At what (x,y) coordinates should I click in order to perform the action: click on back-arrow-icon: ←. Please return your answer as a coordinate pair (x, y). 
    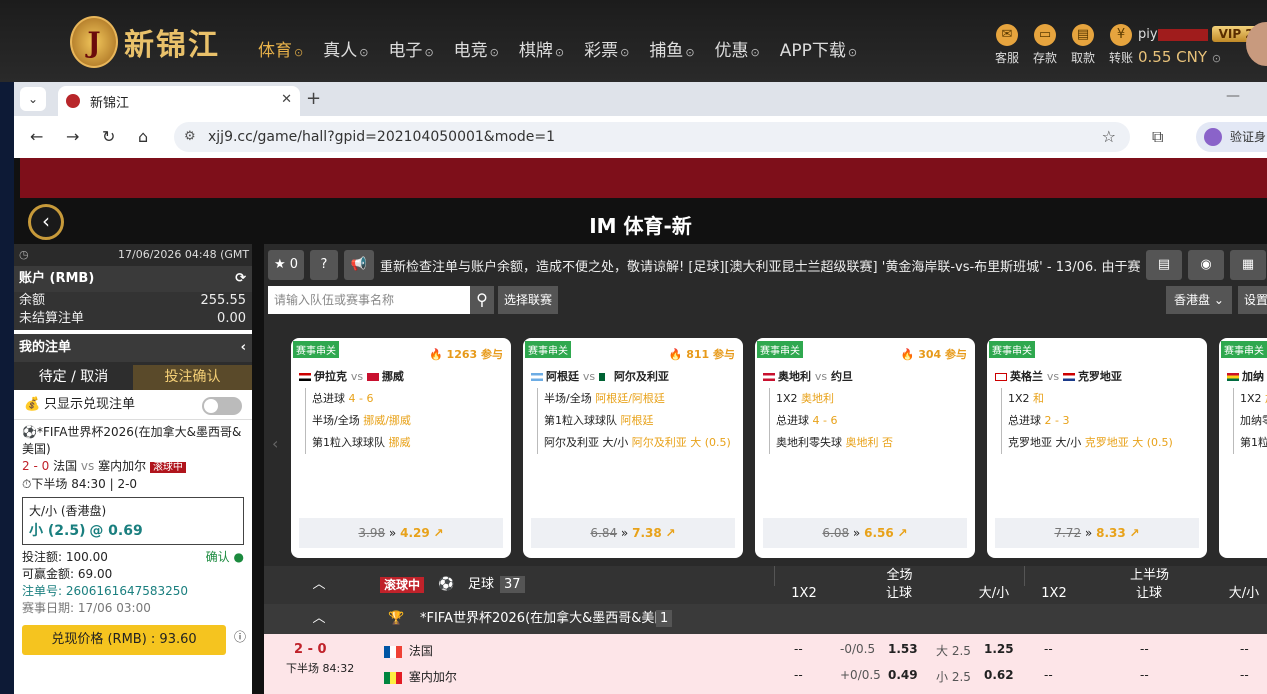
    Looking at the image, I should click on (36, 136).